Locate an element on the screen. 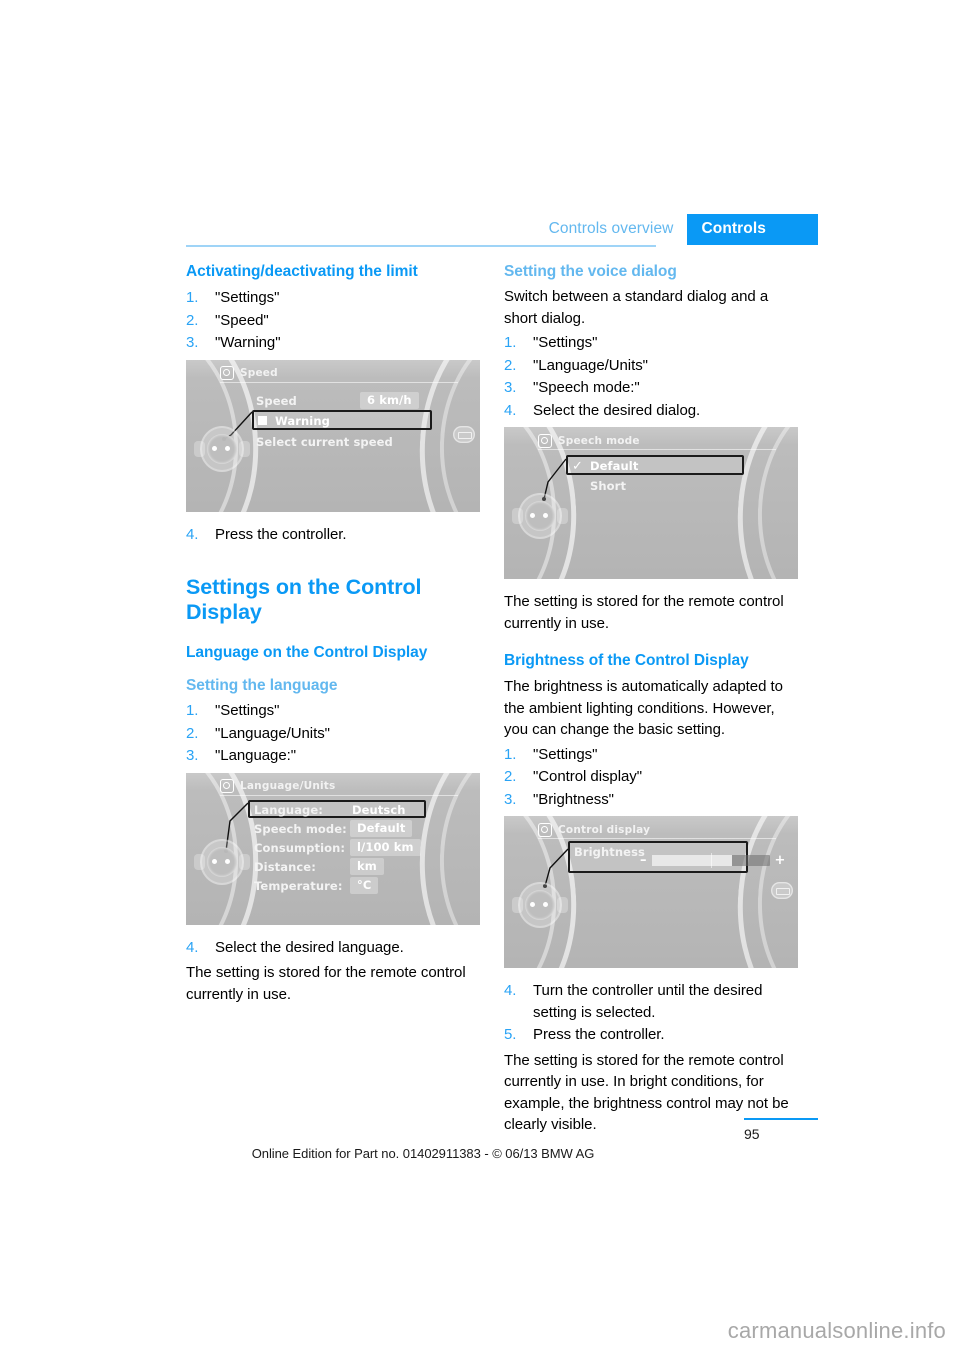  idrive-titlebar: Control display is located at coordinates (657, 830).